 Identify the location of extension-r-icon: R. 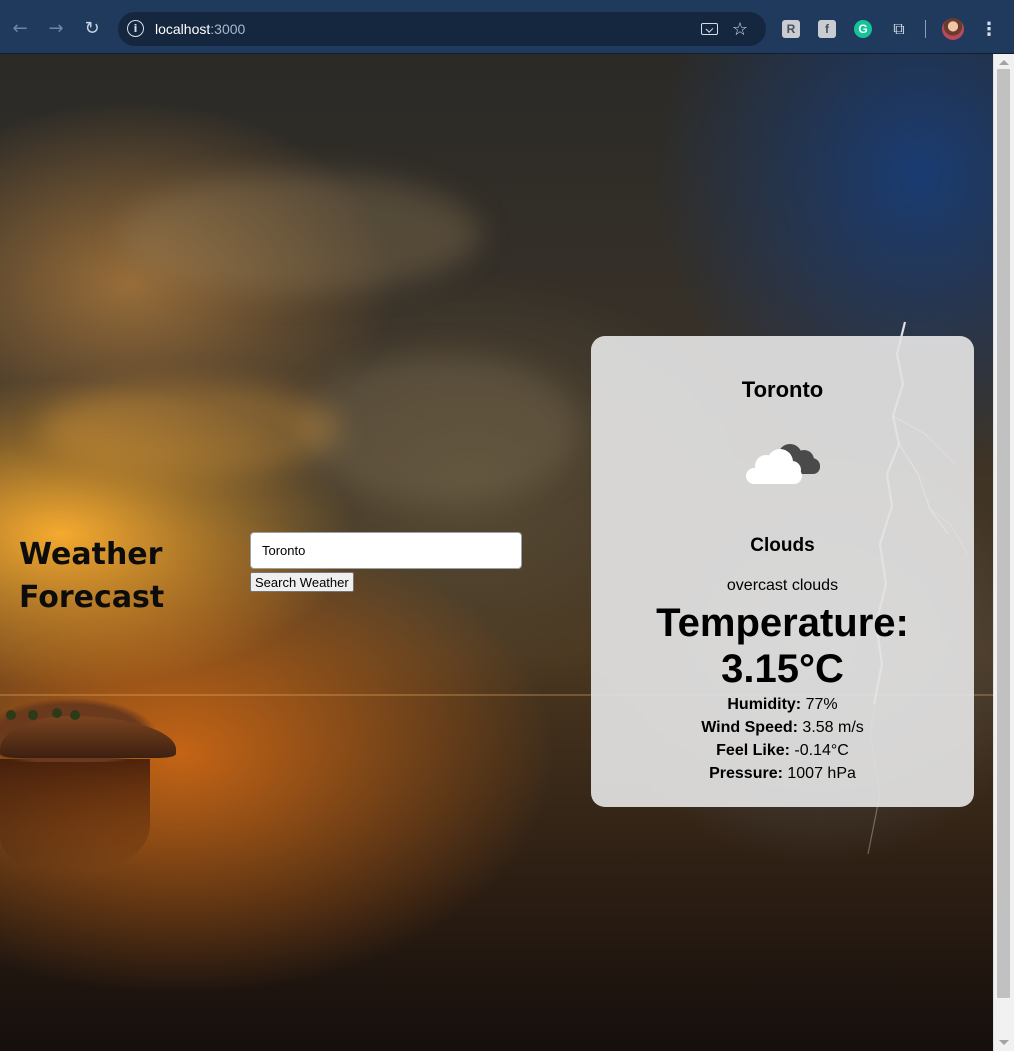
(791, 29).